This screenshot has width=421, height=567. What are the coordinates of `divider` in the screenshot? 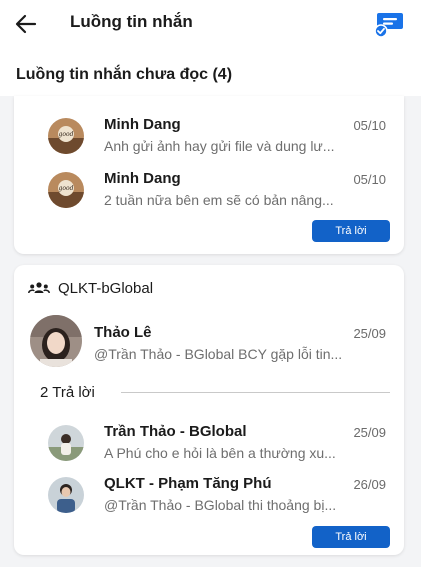 It's located at (255, 392).